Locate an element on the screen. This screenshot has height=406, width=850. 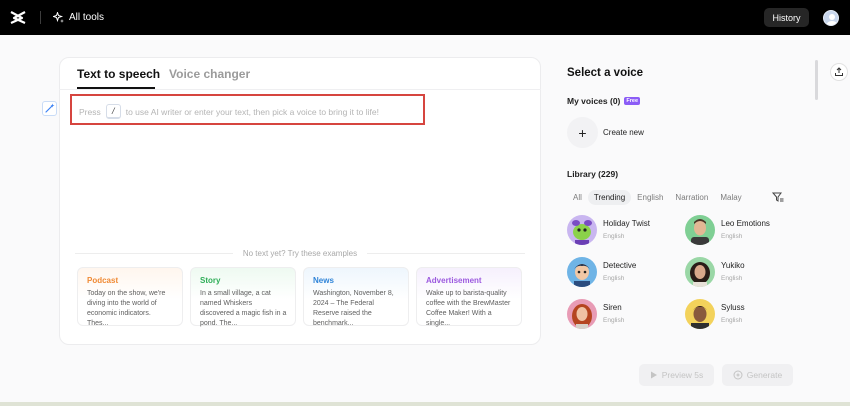
slash-key: / is located at coordinates (113, 111).